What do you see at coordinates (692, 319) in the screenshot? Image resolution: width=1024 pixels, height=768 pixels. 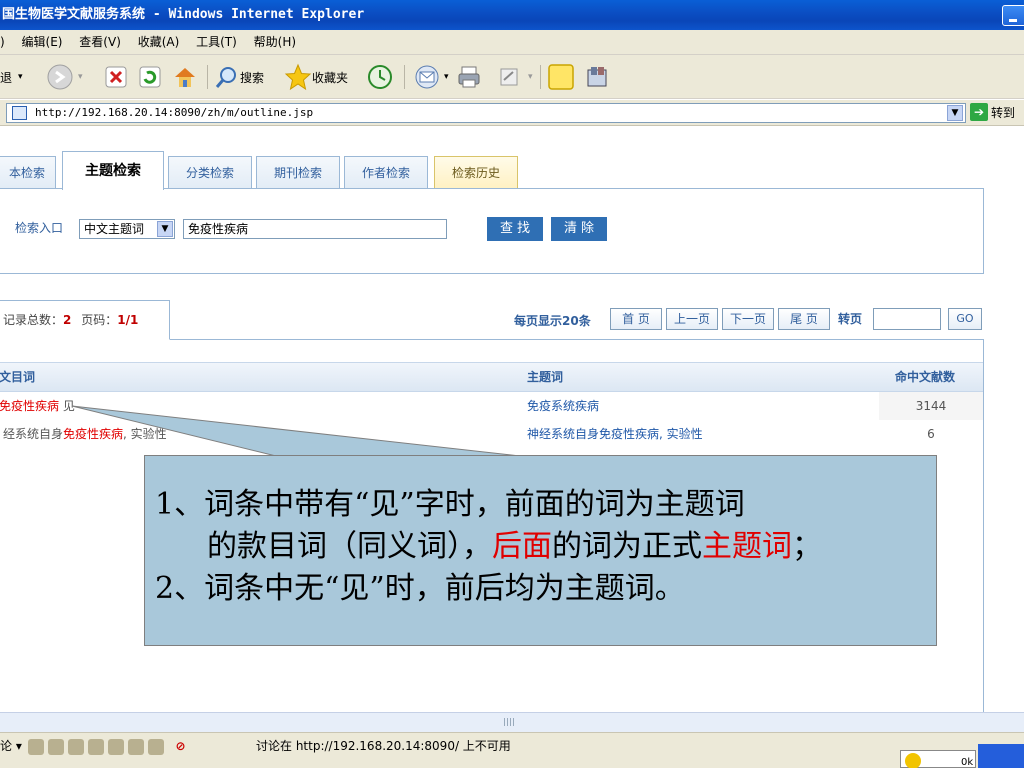 I see `prev-page-button: 上一页` at bounding box center [692, 319].